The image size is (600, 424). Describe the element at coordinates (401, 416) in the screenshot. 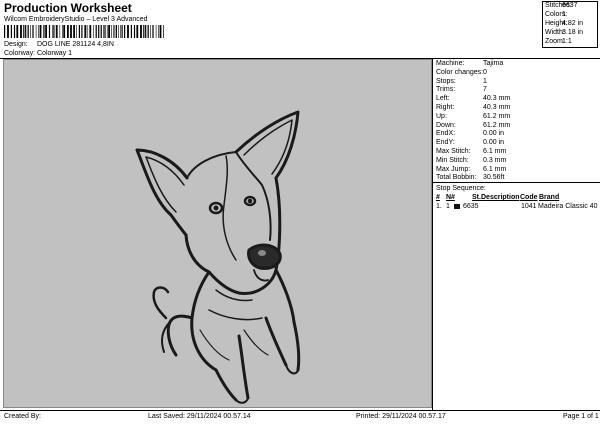

I see `printed-date: Printed: 29/11/2024 00.57.17` at that location.